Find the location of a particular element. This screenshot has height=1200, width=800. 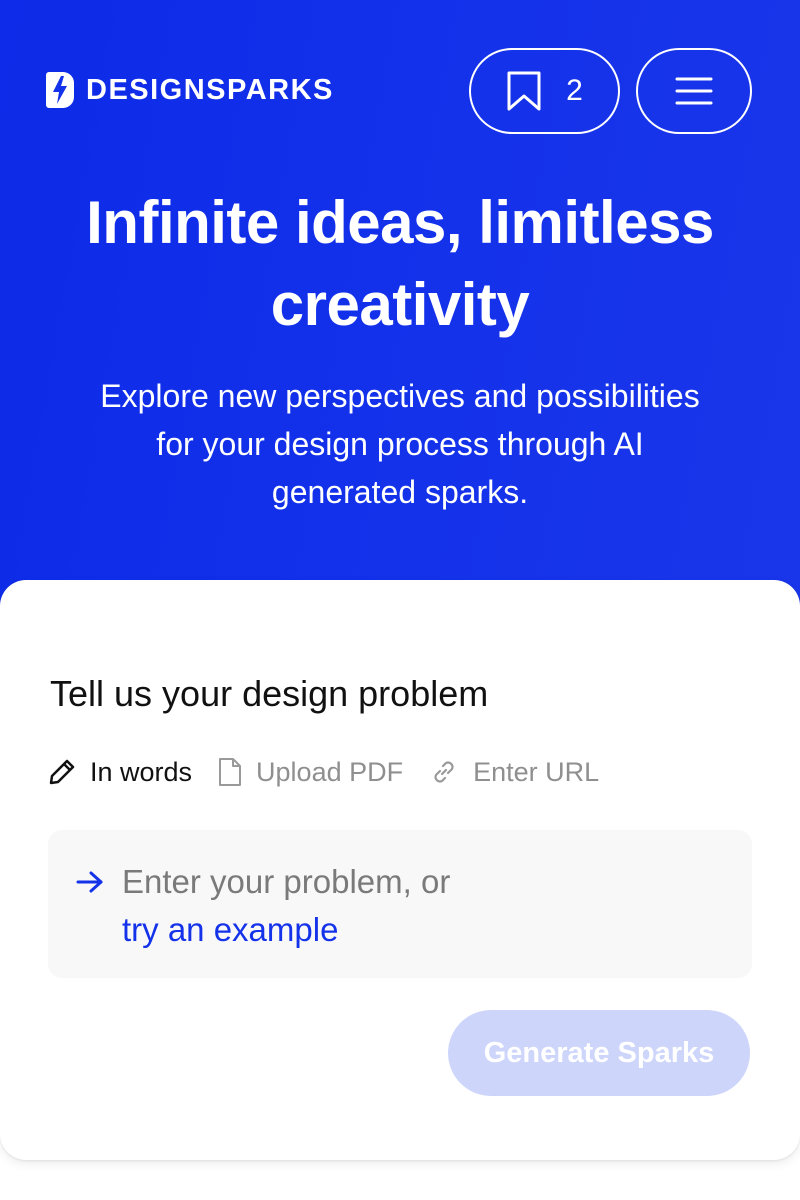

tab-enter-url: Enter URL is located at coordinates (514, 772).